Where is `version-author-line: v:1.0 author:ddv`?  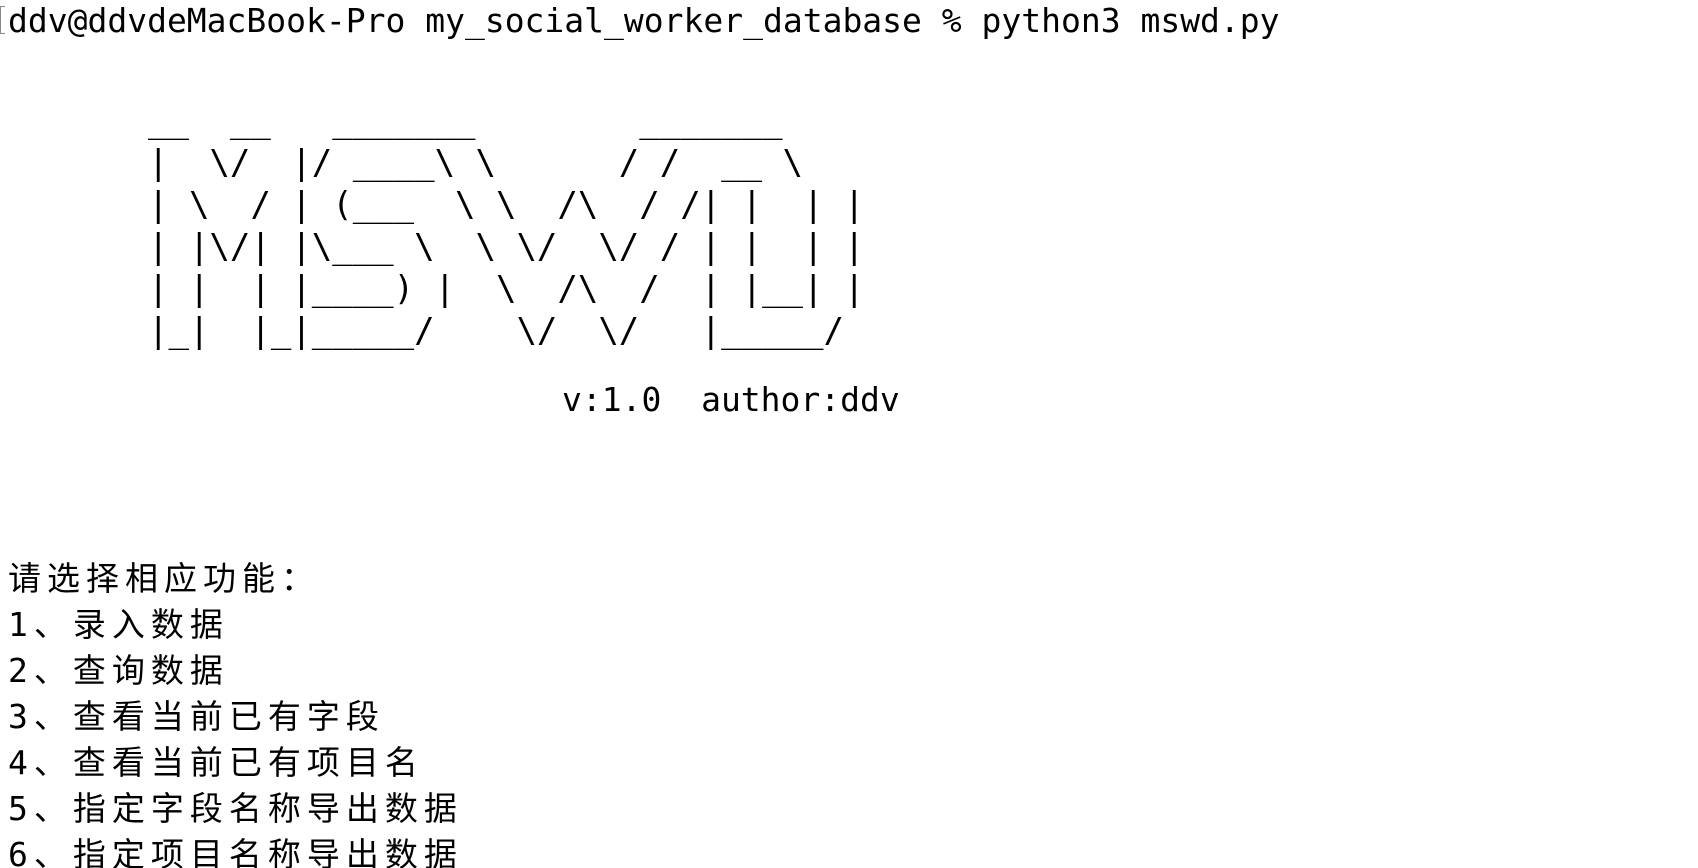
version-author-line: v:1.0 author:ddv is located at coordinates (731, 399).